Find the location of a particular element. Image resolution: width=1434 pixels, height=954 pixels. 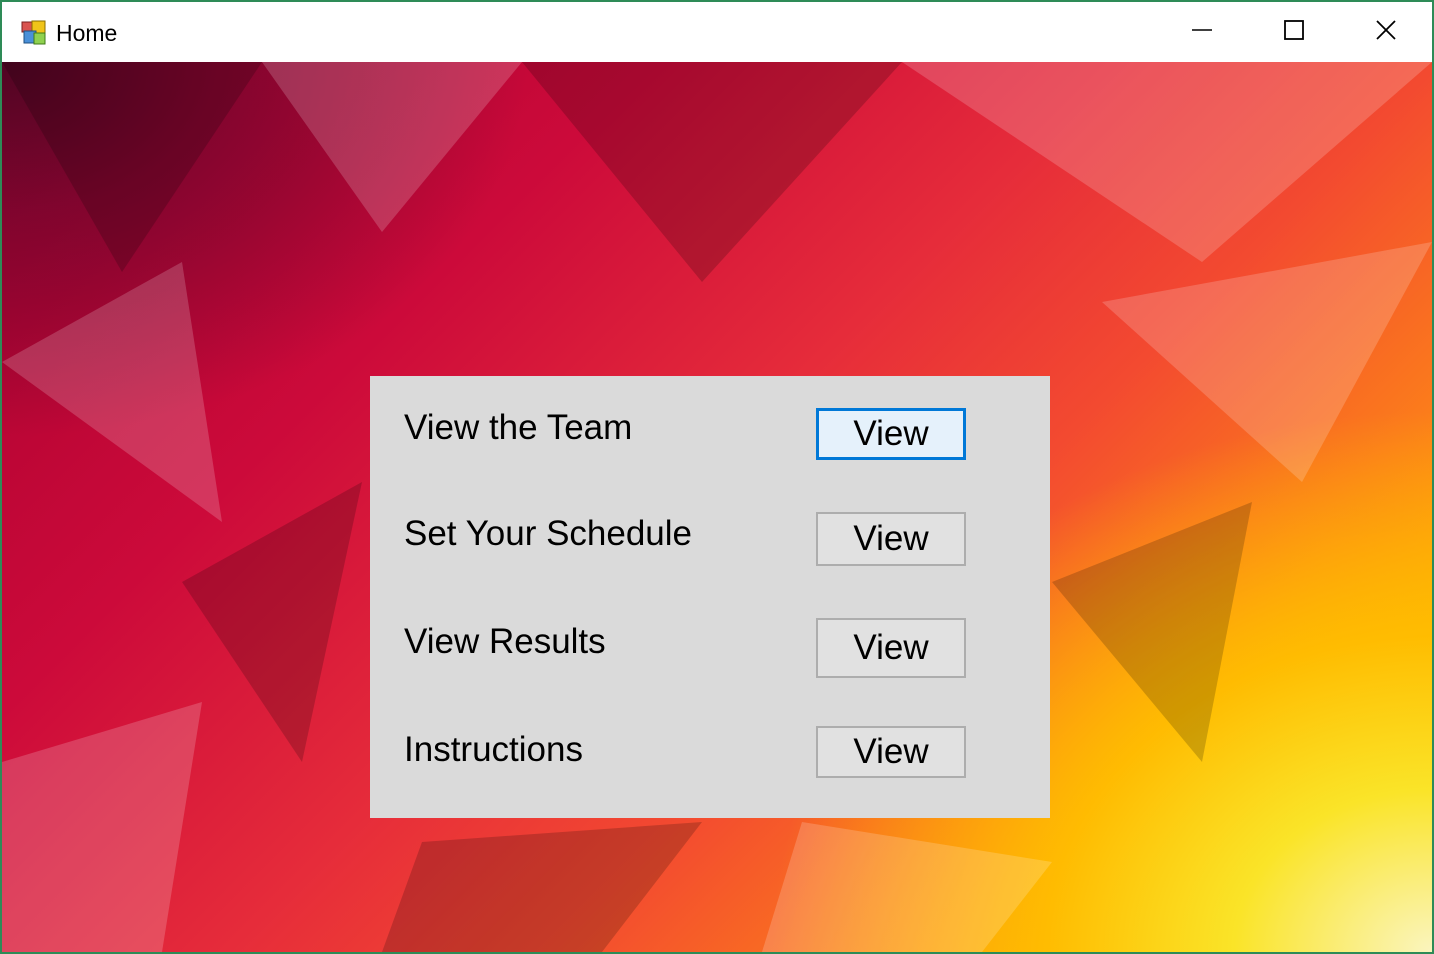

window-title: Home is located at coordinates (87, 33).